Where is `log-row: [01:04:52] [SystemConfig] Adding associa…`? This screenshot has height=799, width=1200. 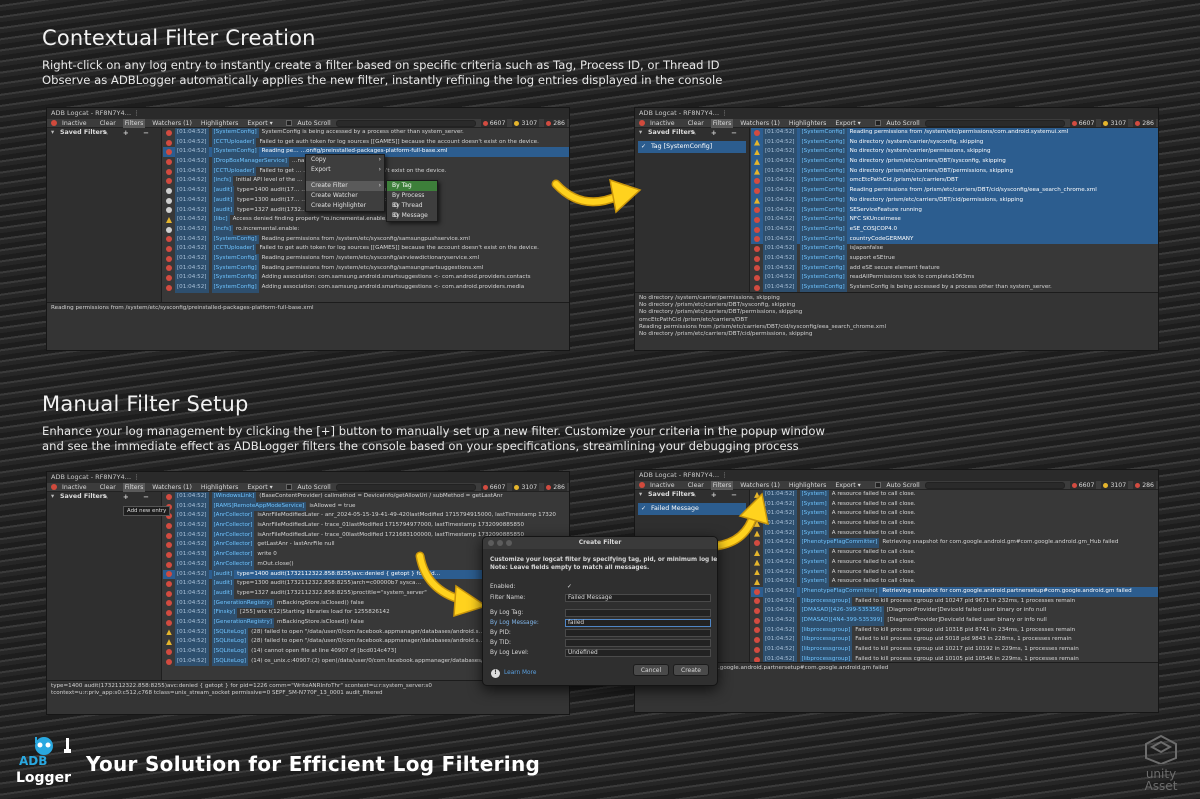
log-row: [01:04:52] [SystemConfig] Adding associa… is located at coordinates (366, 288).